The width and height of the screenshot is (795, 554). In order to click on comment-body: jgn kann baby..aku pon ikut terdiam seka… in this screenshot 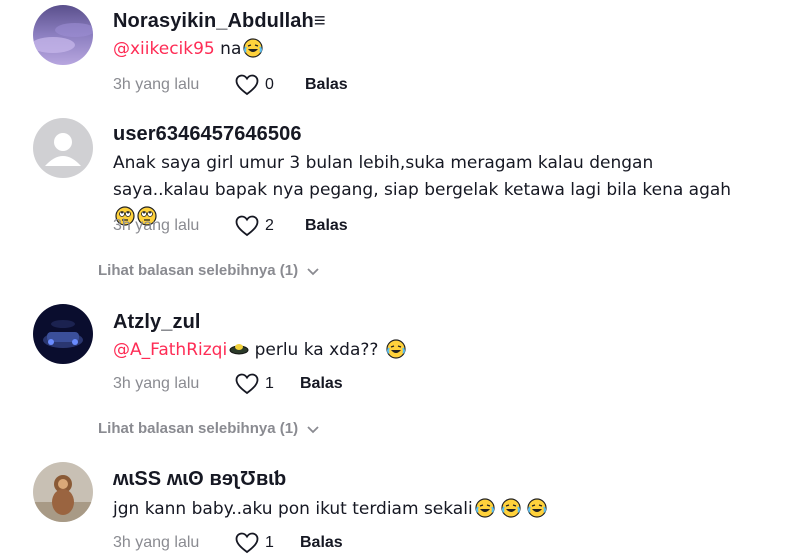, I will do `click(293, 509)`.